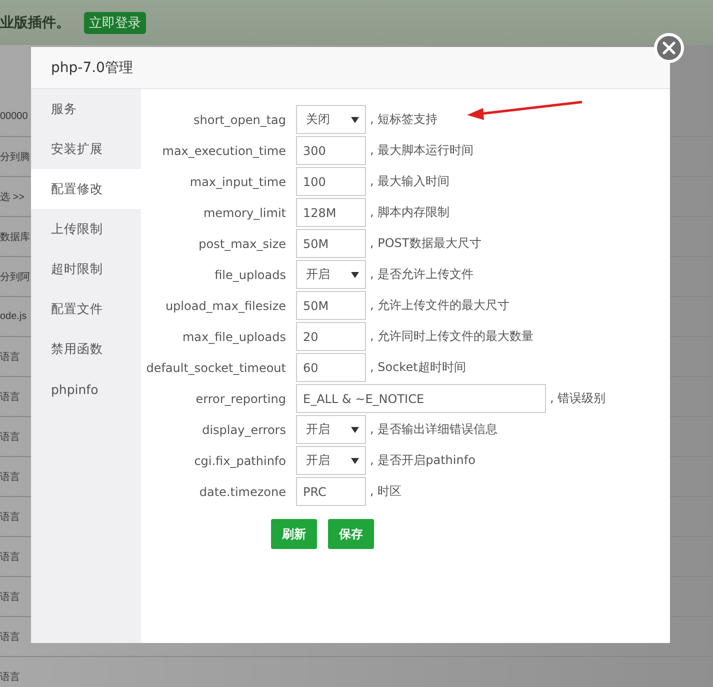 The height and width of the screenshot is (687, 713). I want to click on sidebar-item: 上传限制, so click(86, 229).